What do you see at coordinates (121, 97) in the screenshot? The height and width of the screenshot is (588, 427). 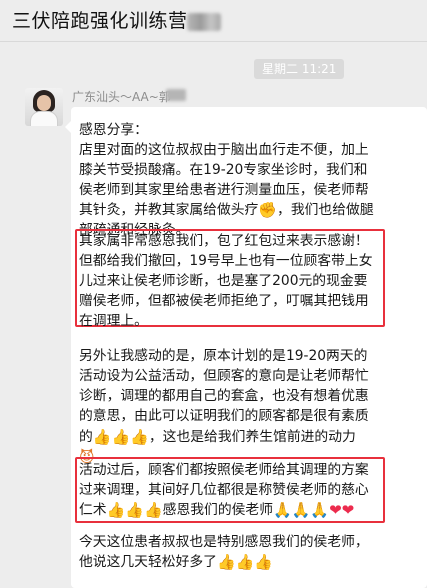 I see `sender-name: 广东汕头～AA~郭` at bounding box center [121, 97].